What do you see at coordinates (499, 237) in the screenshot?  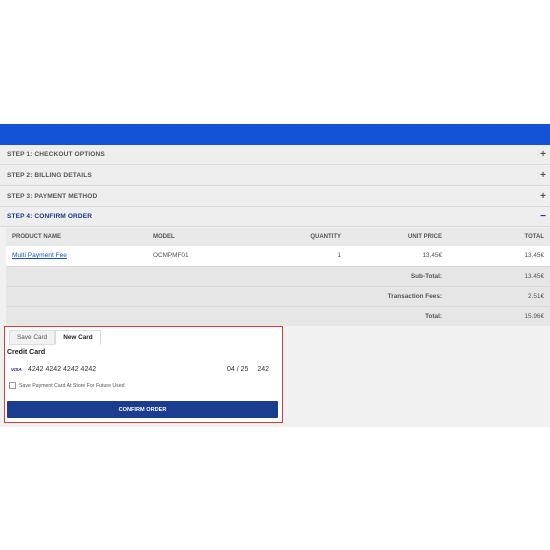 I see `col-total: Total` at bounding box center [499, 237].